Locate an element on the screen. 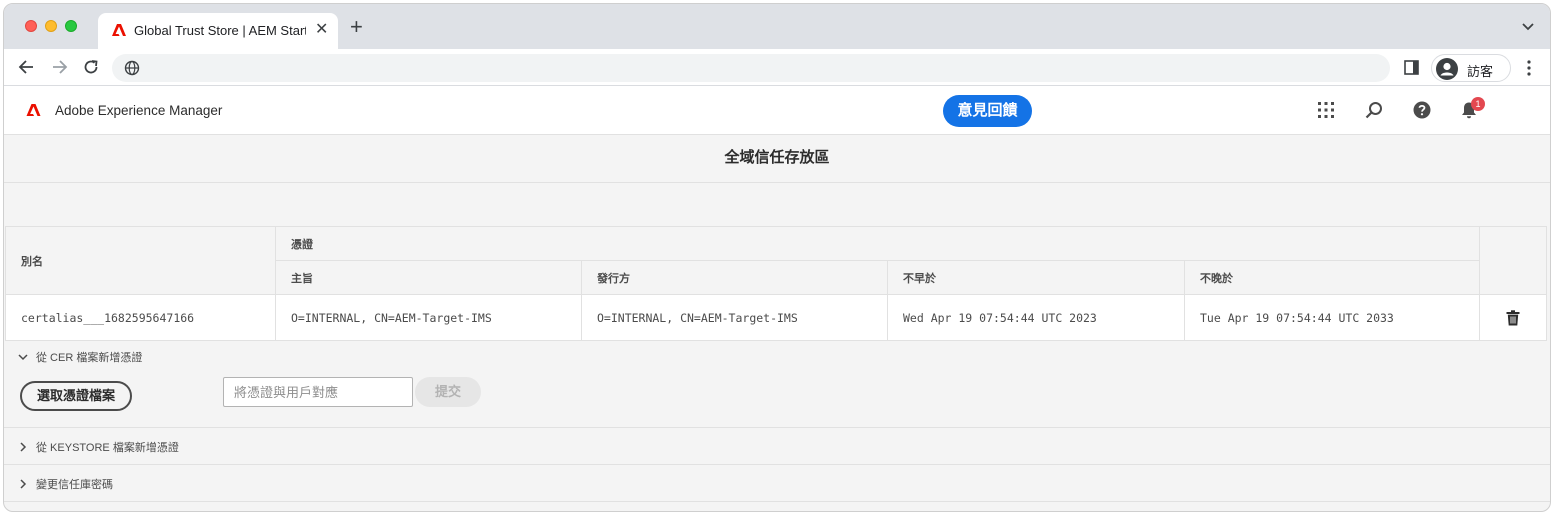 This screenshot has height=514, width=1554. new-tab-icon: + is located at coordinates (356, 27).